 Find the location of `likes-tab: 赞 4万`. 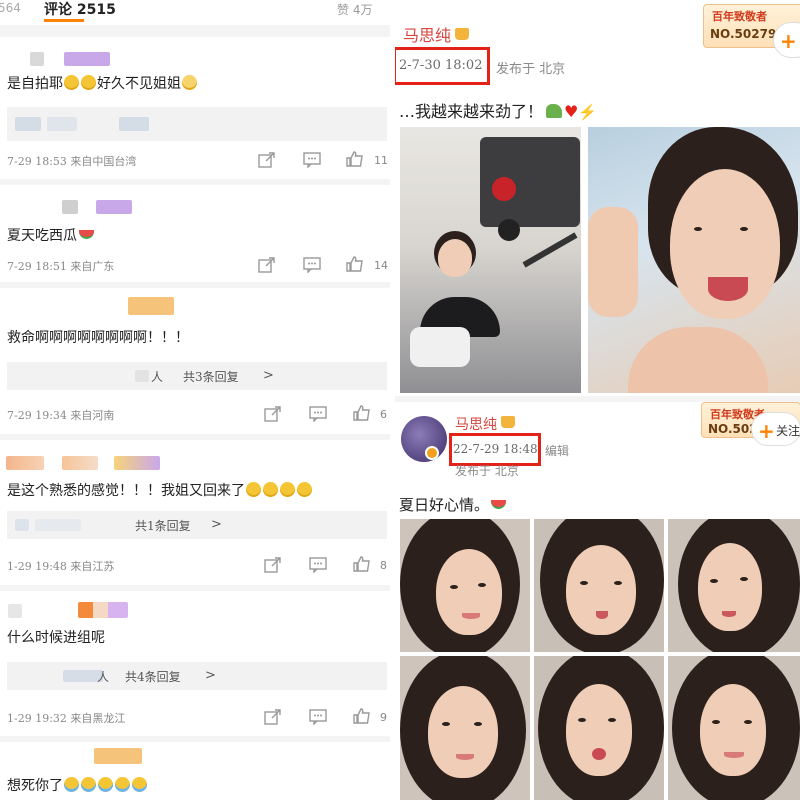

likes-tab: 赞 4万 is located at coordinates (354, 9).